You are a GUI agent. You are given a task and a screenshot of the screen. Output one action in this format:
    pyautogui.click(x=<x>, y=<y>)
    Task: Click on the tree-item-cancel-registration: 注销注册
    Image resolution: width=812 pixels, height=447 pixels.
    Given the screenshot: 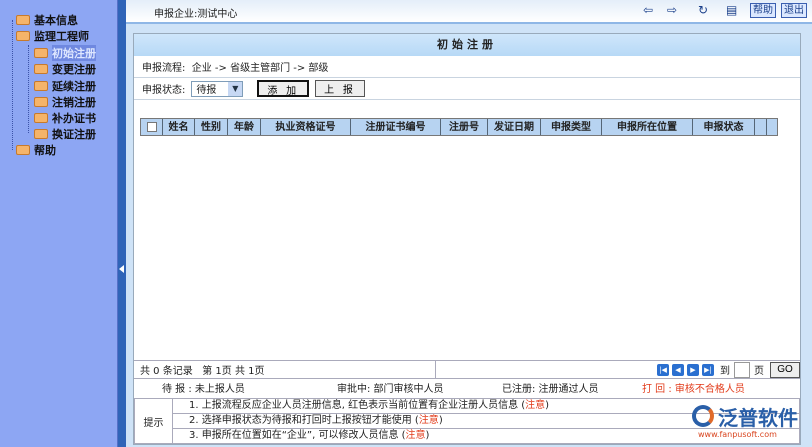 What is the action you would take?
    pyautogui.click(x=65, y=102)
    